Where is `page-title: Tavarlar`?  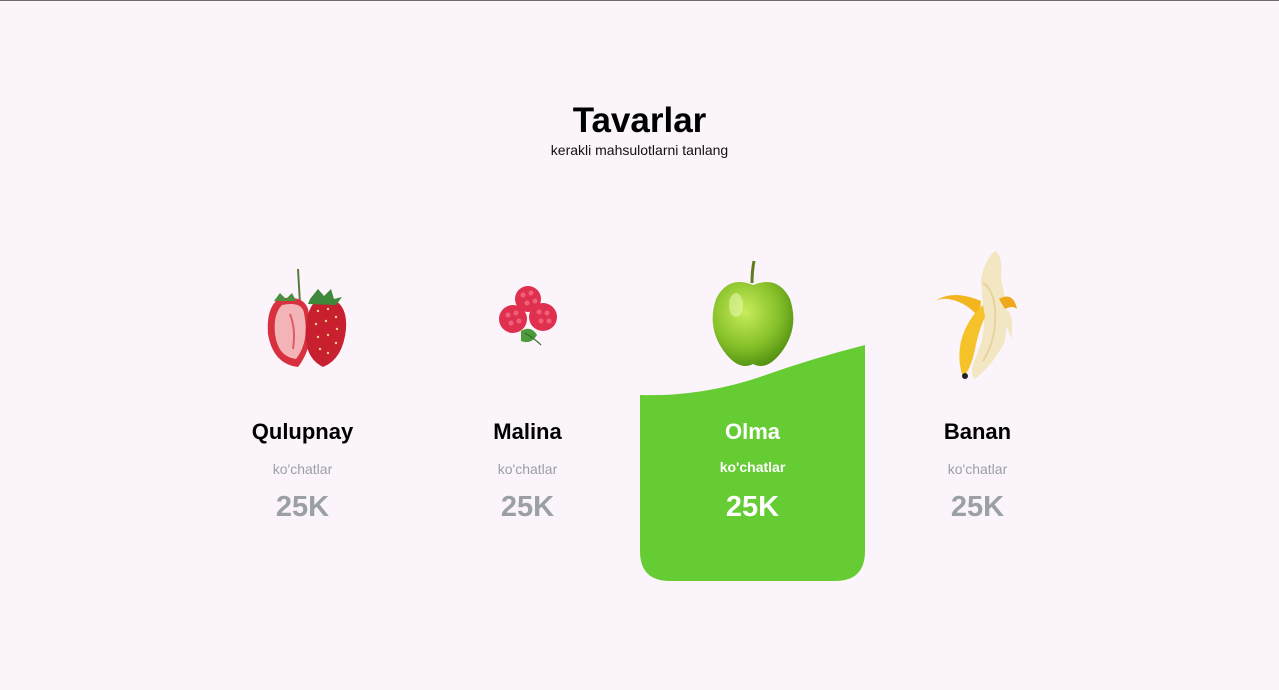
page-title: Tavarlar is located at coordinates (639, 120).